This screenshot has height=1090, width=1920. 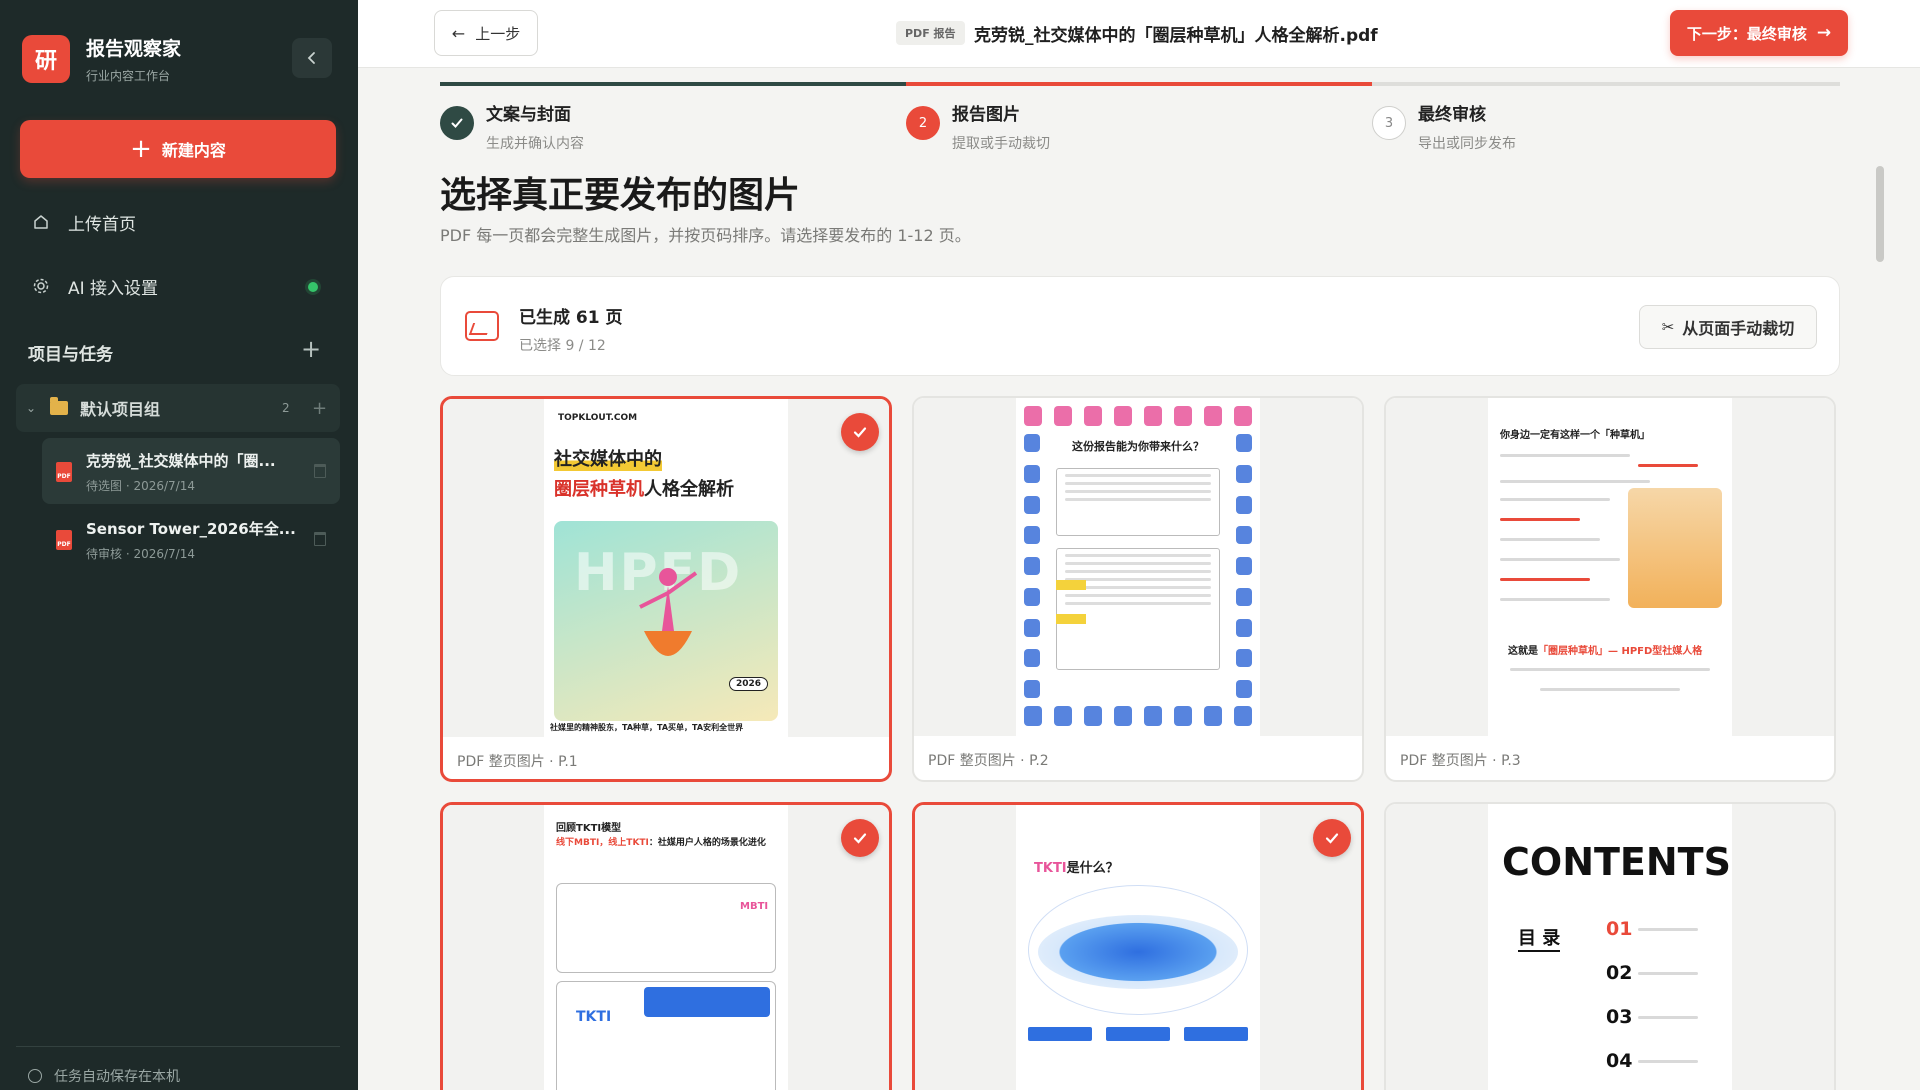 I want to click on chevron-down-icon: ⌄, so click(x=31, y=408).